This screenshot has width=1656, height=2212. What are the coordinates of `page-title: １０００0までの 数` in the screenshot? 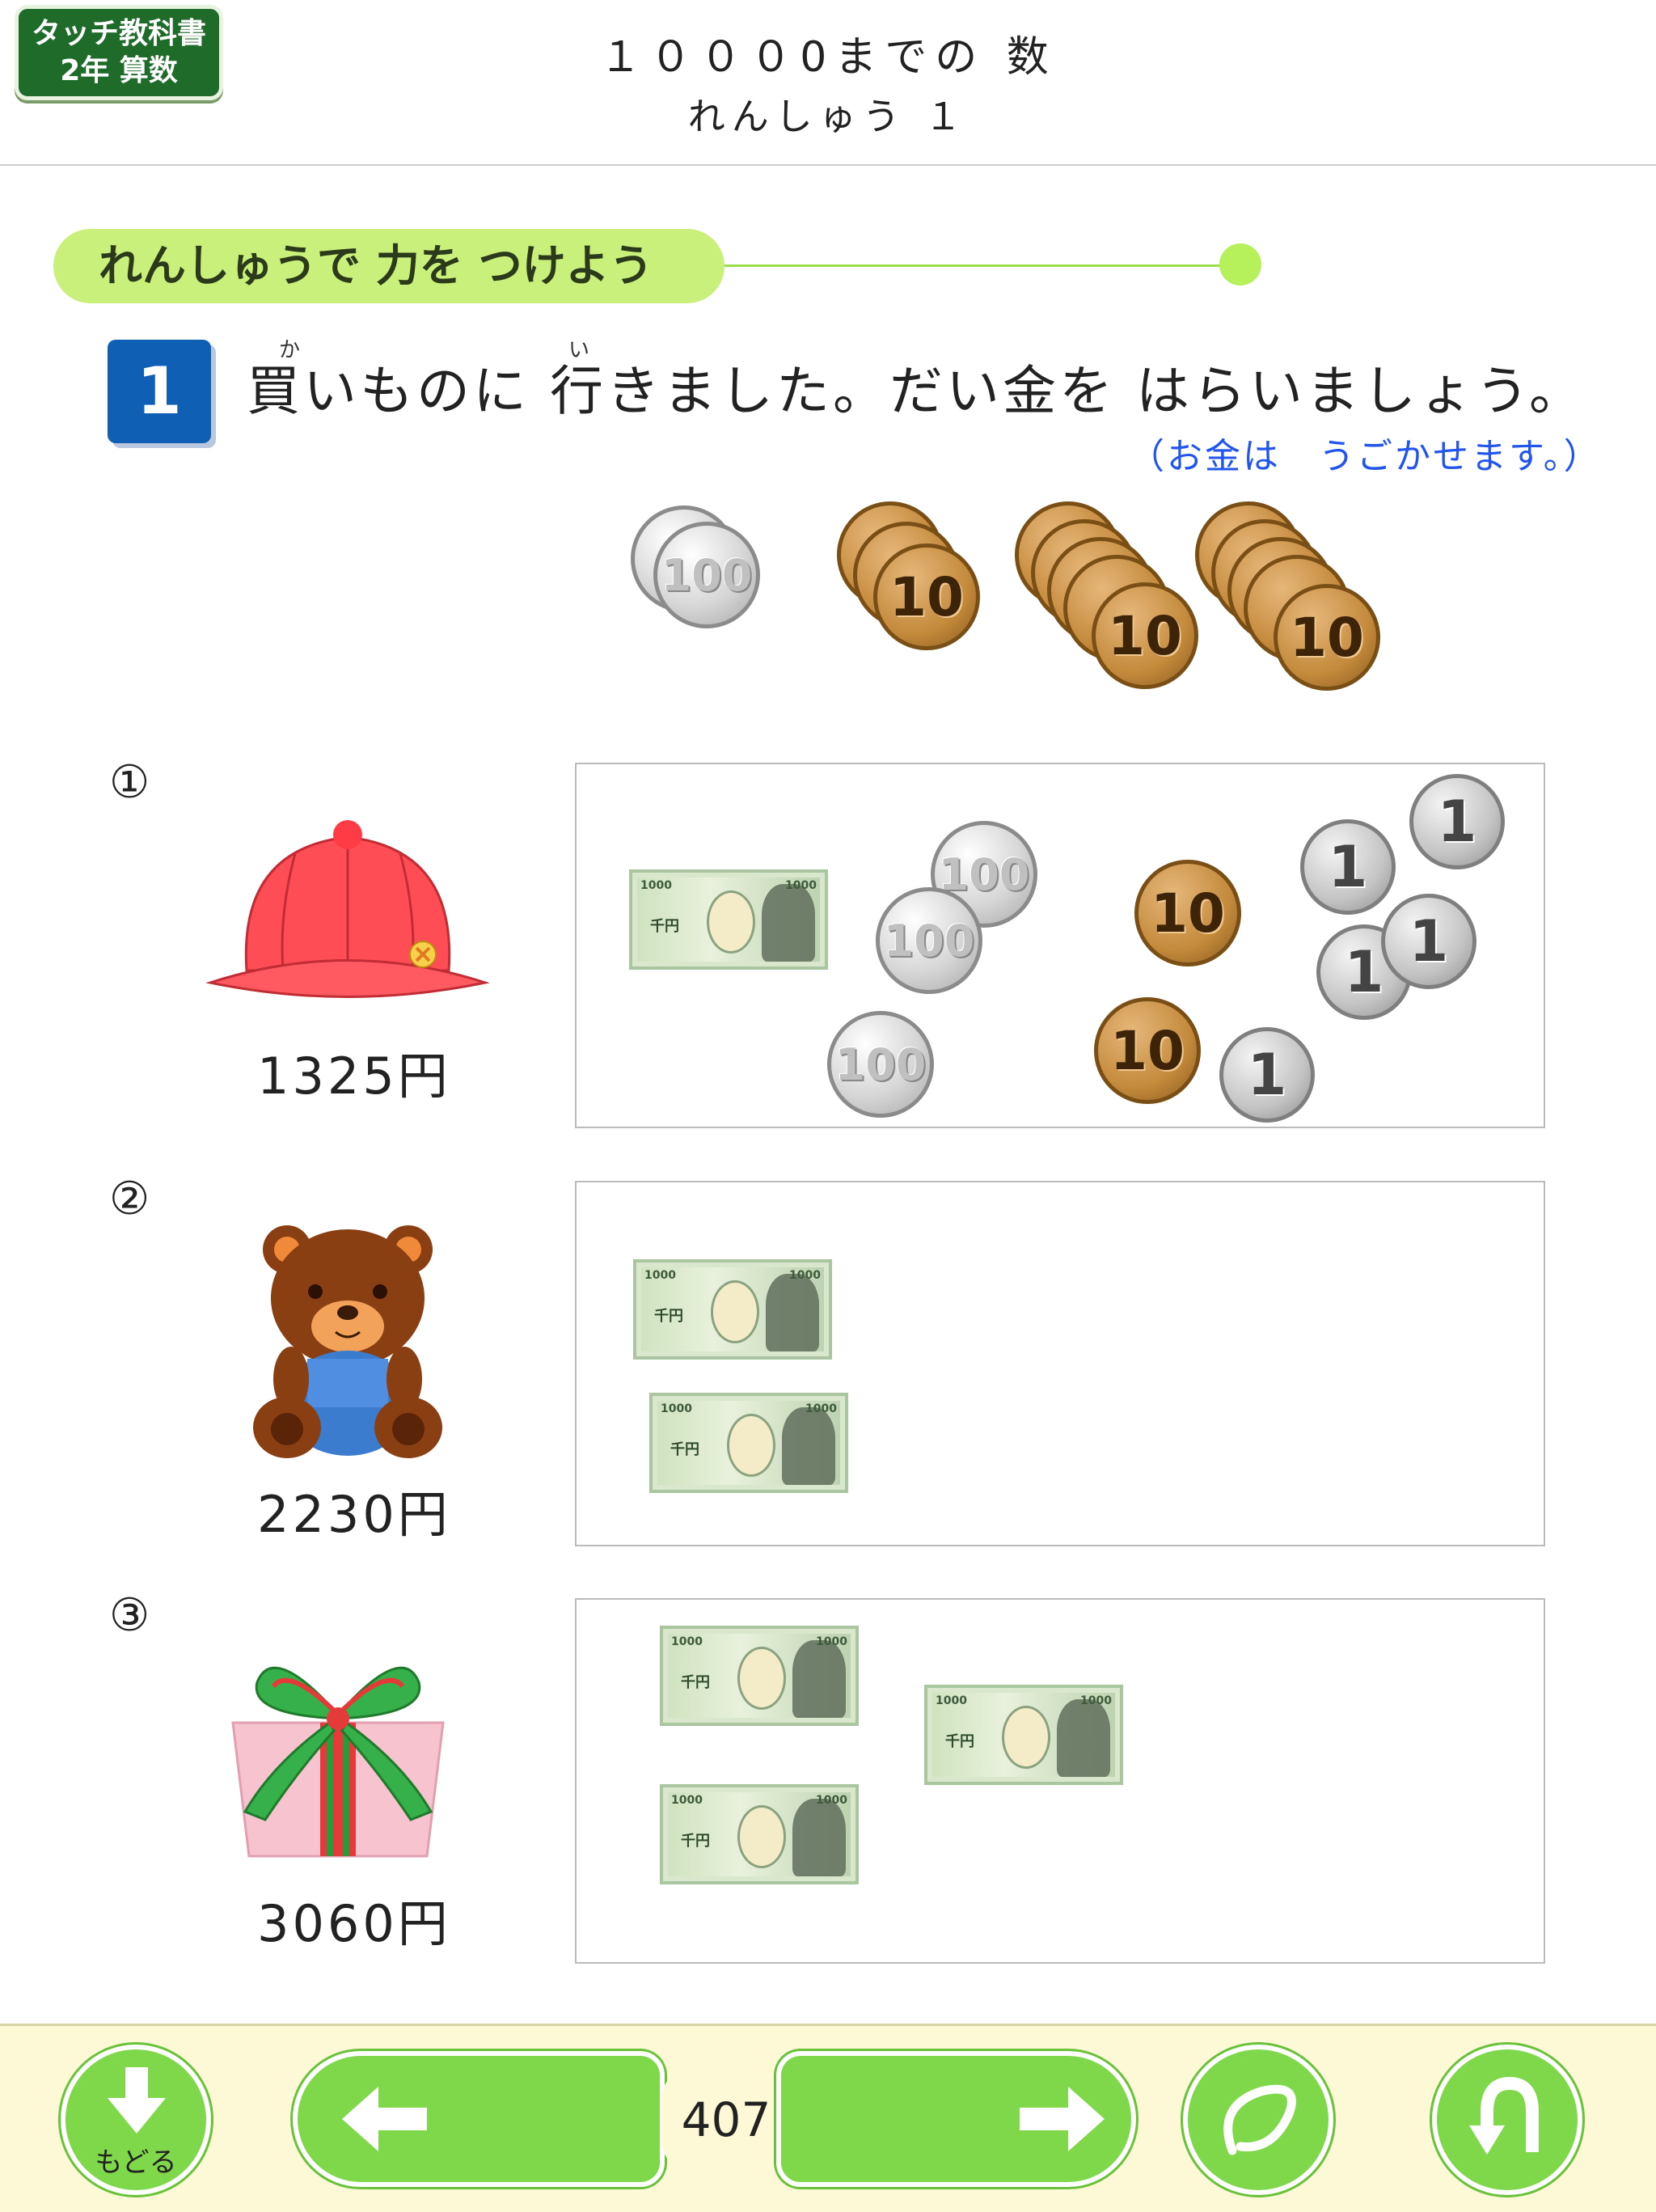 It's located at (828, 57).